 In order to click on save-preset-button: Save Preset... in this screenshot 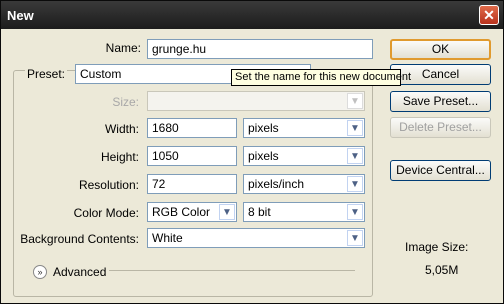, I will do `click(440, 101)`.